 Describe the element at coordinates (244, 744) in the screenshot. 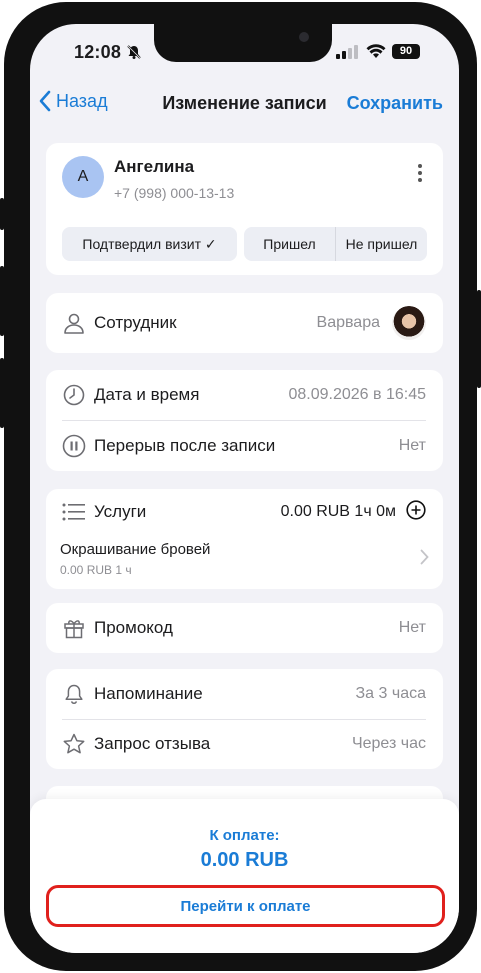

I see `review-row: Запрос отзыва Через час` at that location.